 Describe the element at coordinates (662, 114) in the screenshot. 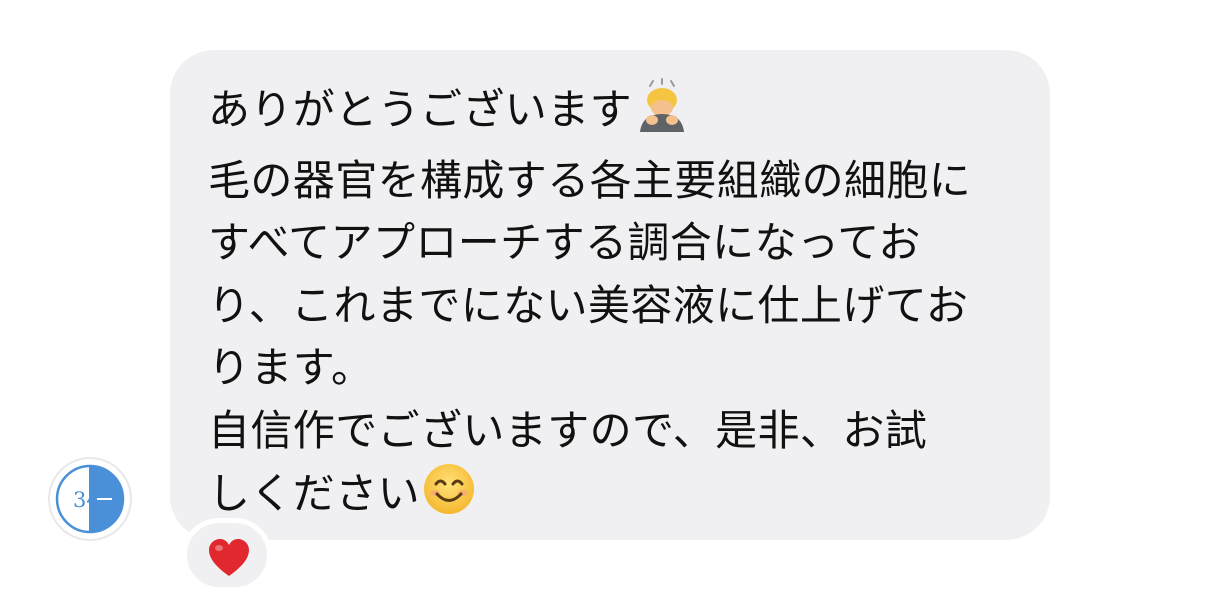

I see `person-bowing-icon` at that location.